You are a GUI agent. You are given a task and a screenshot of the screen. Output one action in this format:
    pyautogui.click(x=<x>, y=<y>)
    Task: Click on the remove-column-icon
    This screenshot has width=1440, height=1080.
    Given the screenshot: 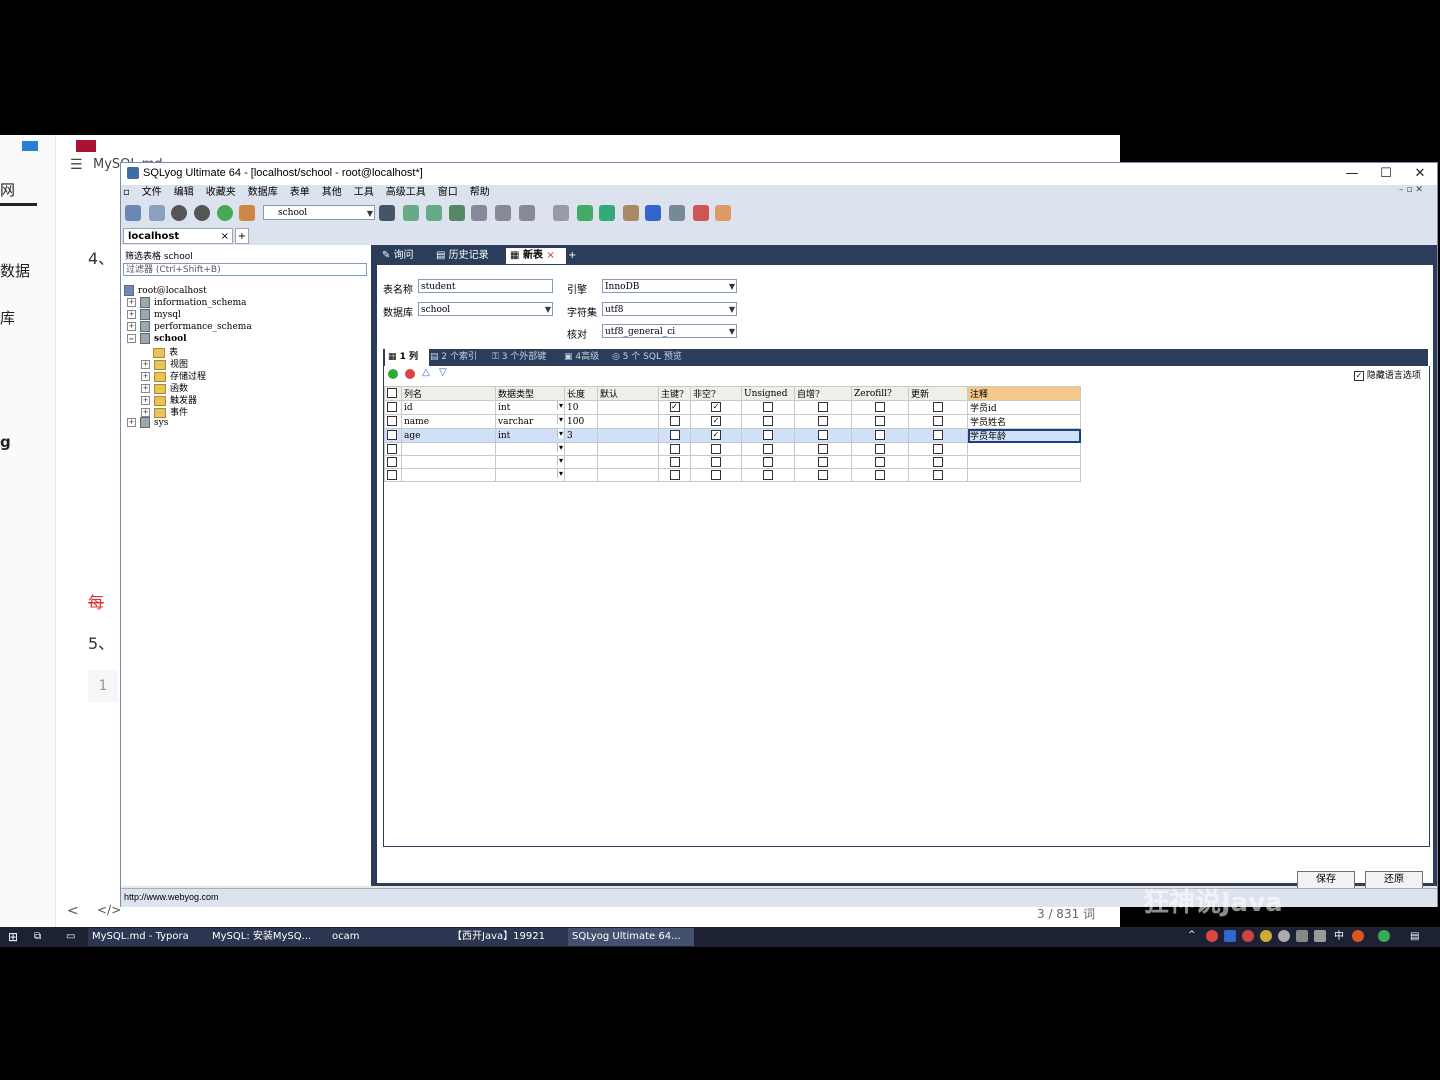 What is the action you would take?
    pyautogui.click(x=410, y=374)
    